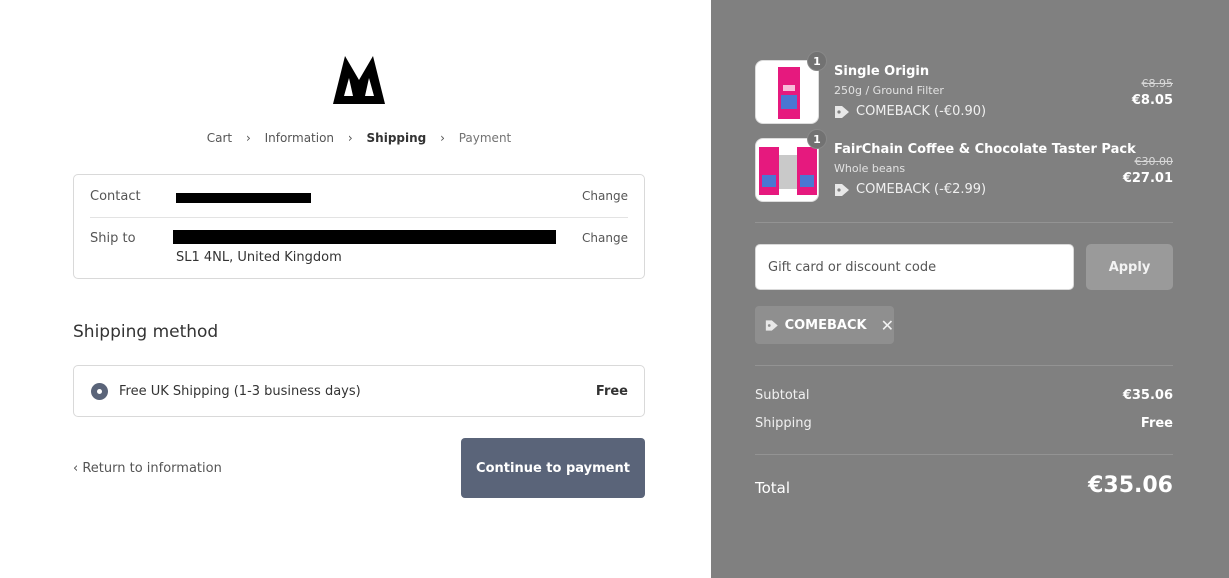 This screenshot has width=1229, height=578. I want to click on contact-label: Contact, so click(115, 196).